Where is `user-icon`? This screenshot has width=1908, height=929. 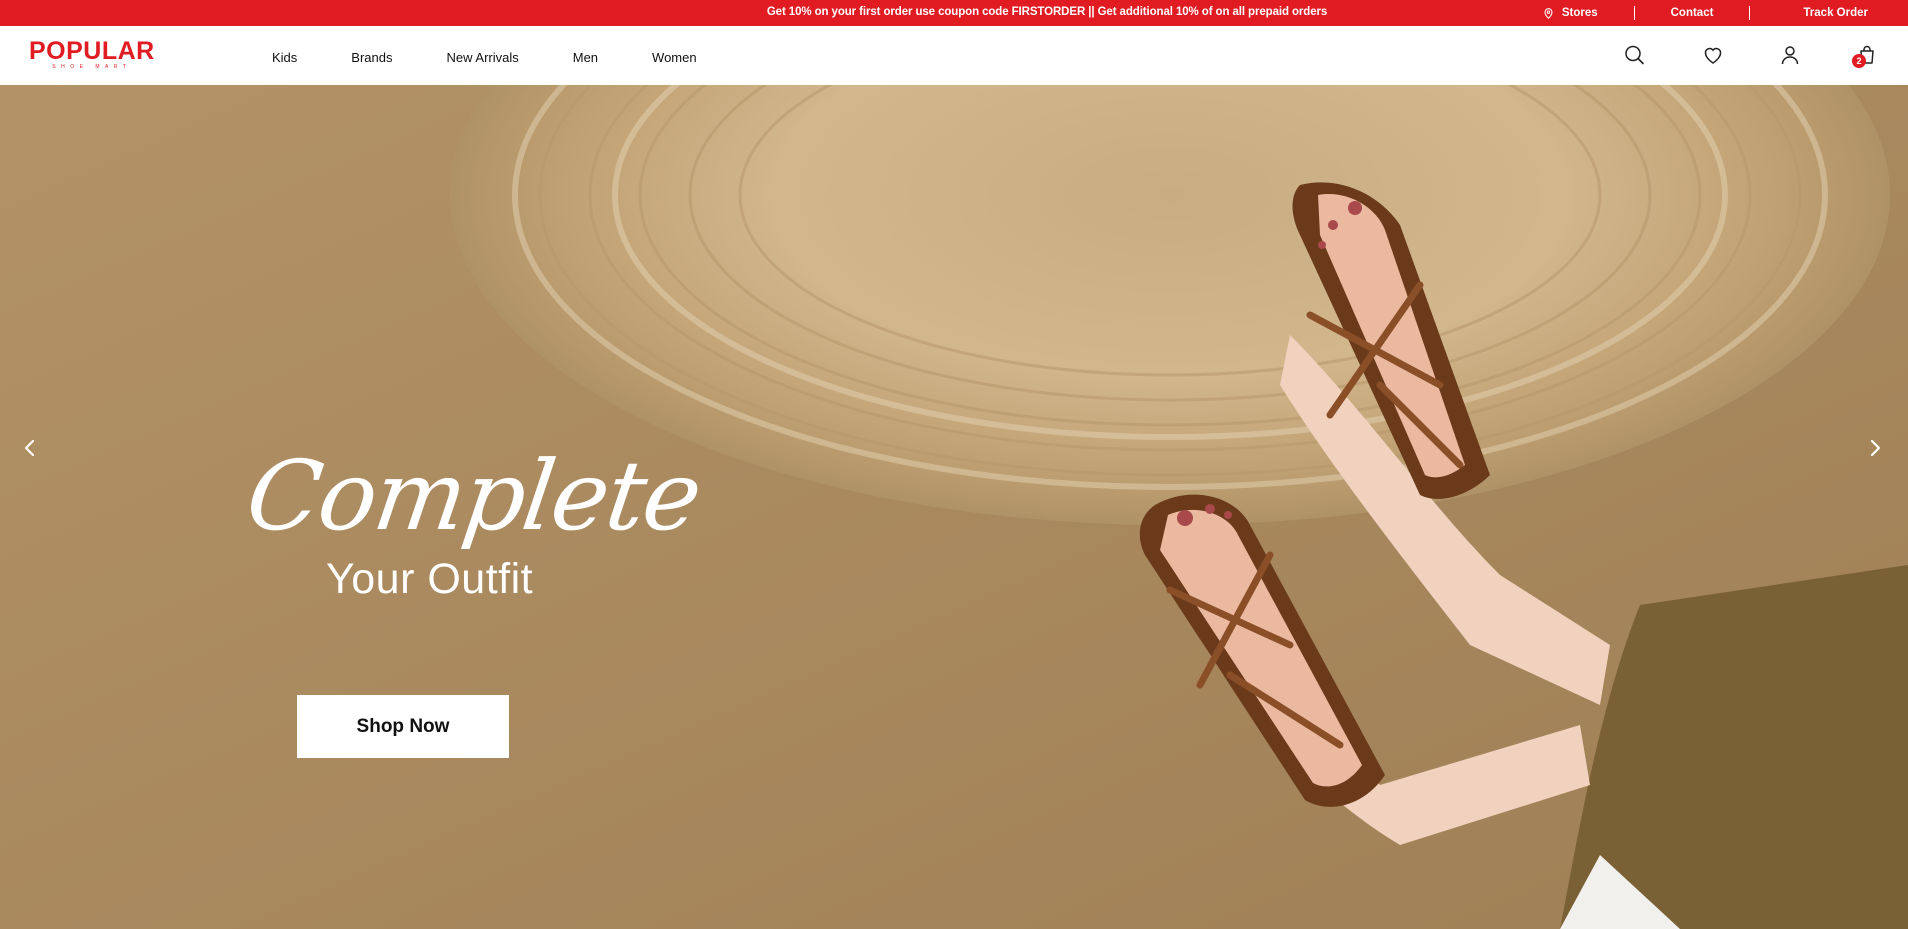 user-icon is located at coordinates (1790, 55).